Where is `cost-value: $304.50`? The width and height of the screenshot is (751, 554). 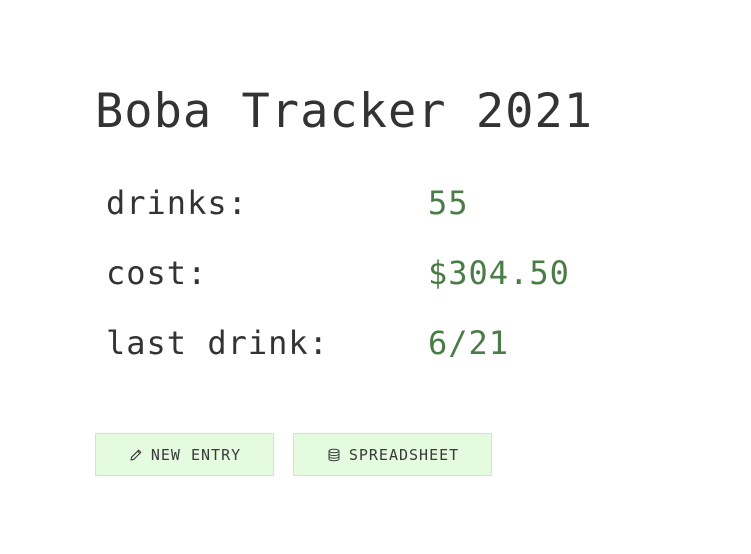 cost-value: $304.50 is located at coordinates (499, 273).